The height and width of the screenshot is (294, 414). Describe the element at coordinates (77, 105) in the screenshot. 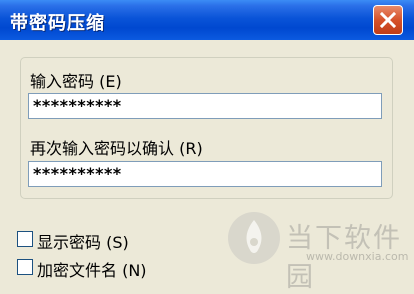

I see `password-value: **********` at that location.